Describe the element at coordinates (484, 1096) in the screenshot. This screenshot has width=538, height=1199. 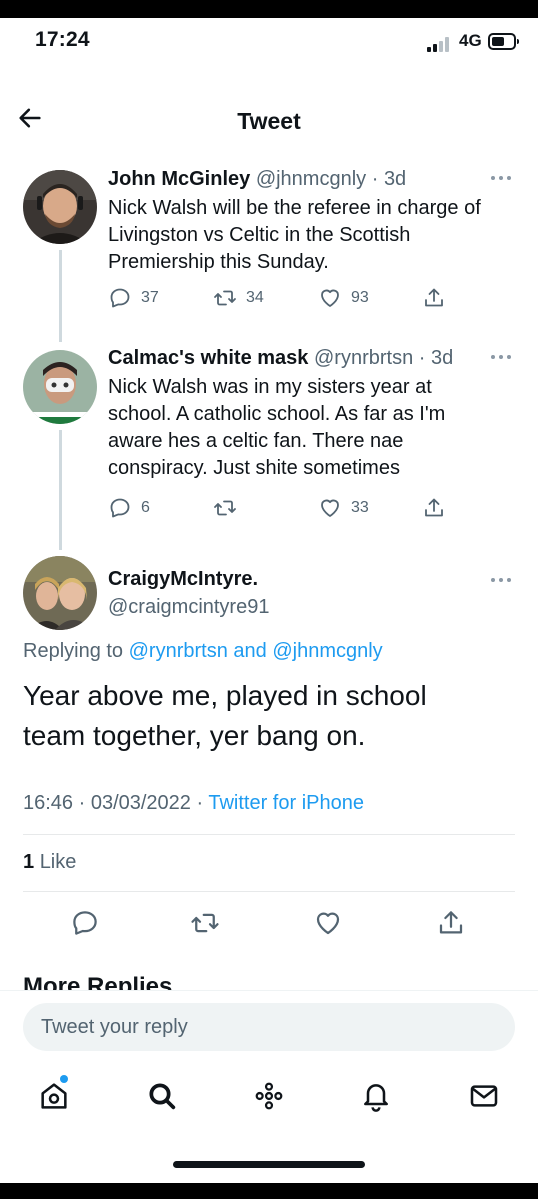
I see `messages-icon` at that location.